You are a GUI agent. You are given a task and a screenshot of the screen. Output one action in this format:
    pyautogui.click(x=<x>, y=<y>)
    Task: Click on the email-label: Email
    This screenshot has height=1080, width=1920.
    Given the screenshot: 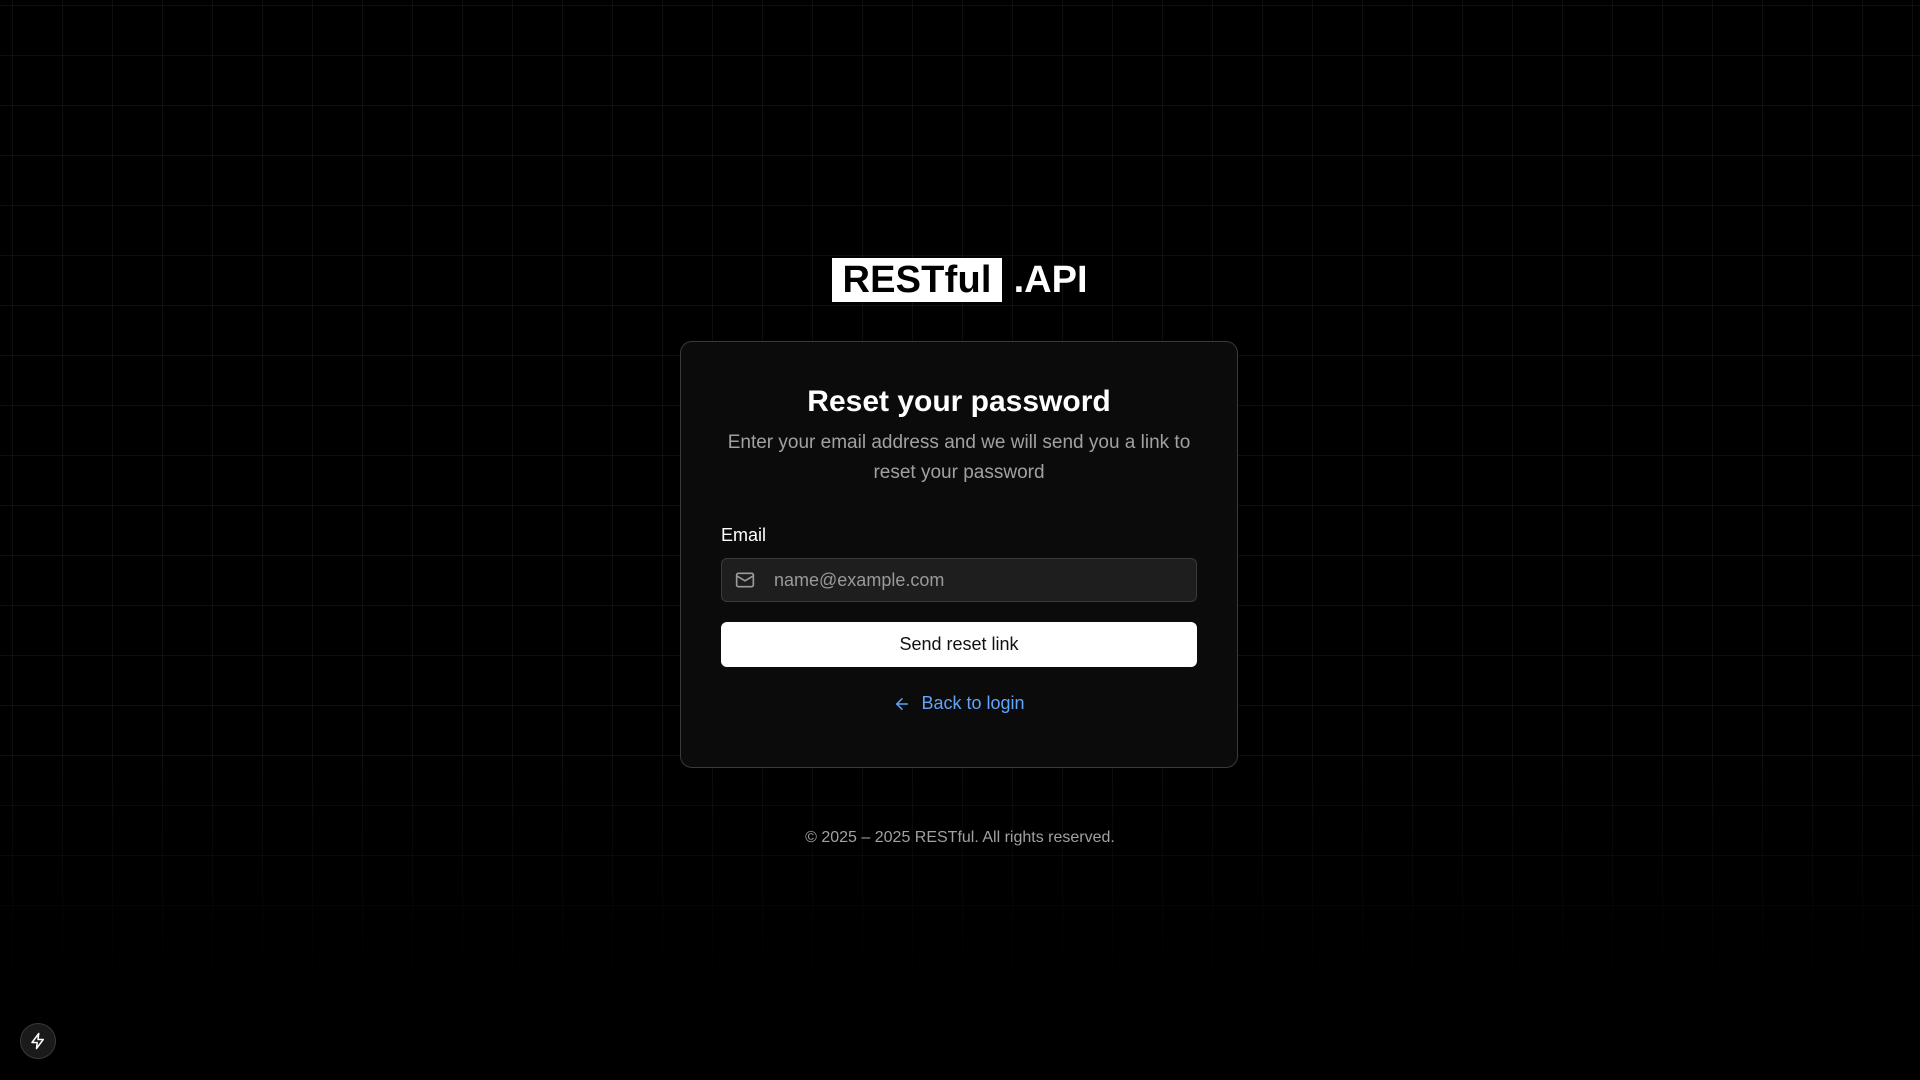 What is the action you would take?
    pyautogui.click(x=744, y=535)
    